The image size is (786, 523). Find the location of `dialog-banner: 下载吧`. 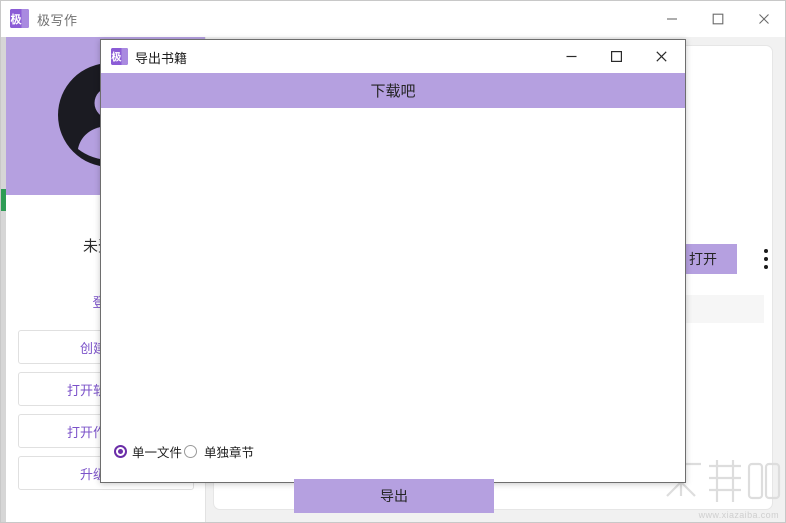

dialog-banner: 下载吧 is located at coordinates (393, 90).